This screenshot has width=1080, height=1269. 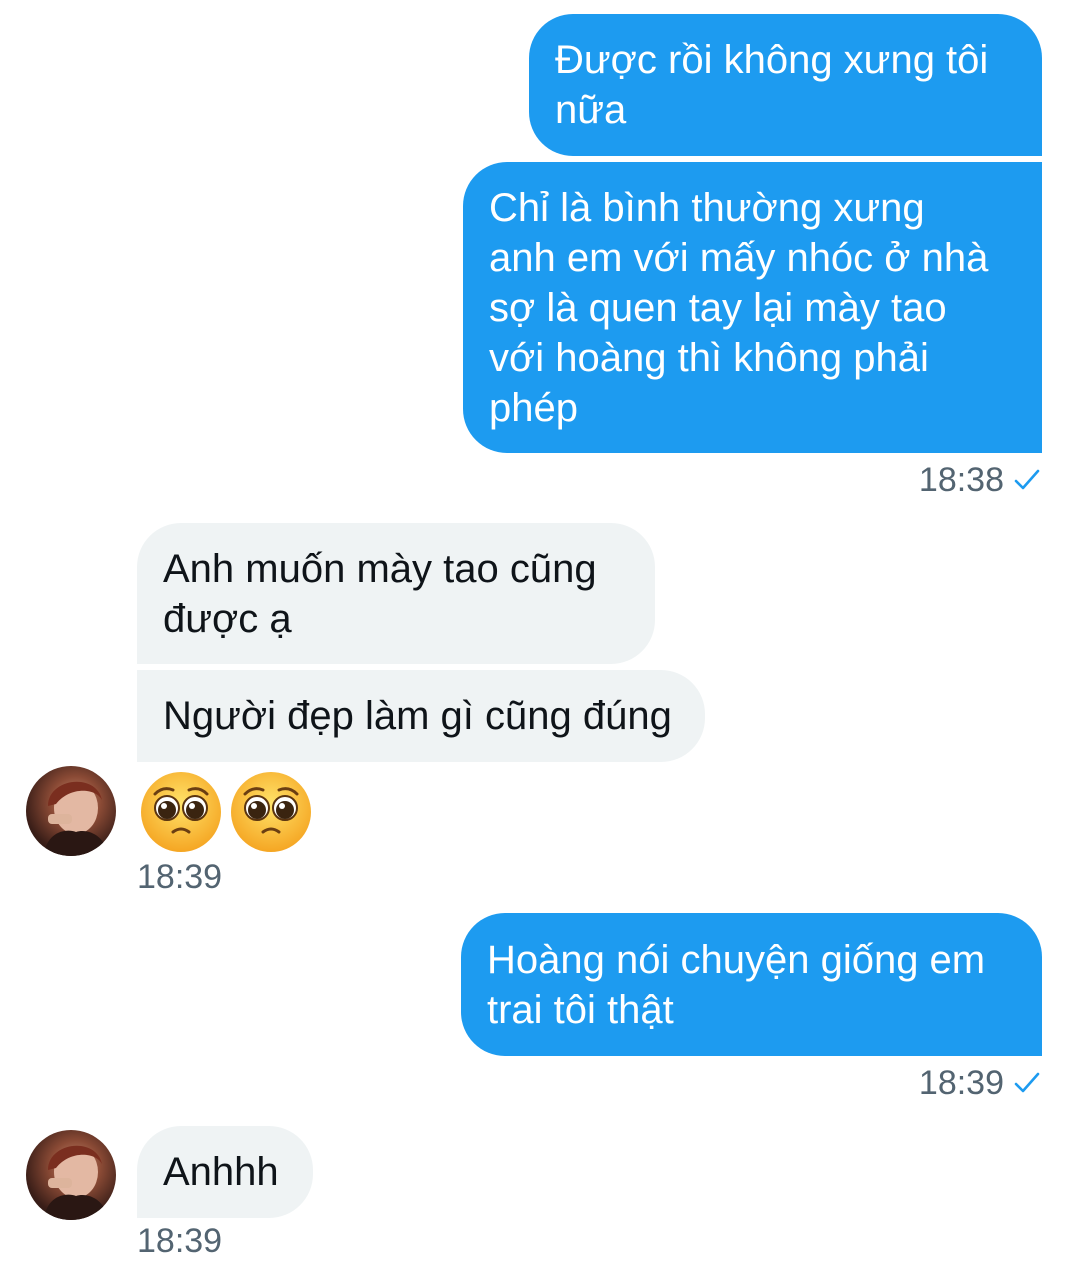 What do you see at coordinates (225, 1172) in the screenshot?
I see `message-bubble-incoming: Anhhh` at bounding box center [225, 1172].